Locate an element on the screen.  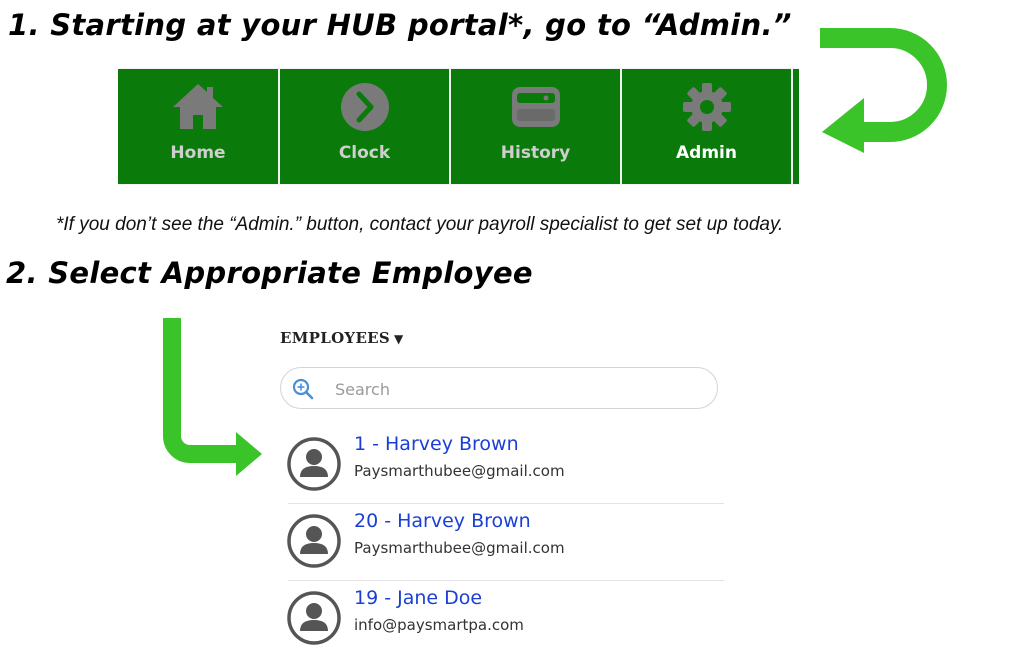
nav-history-button: History is located at coordinates (536, 126).